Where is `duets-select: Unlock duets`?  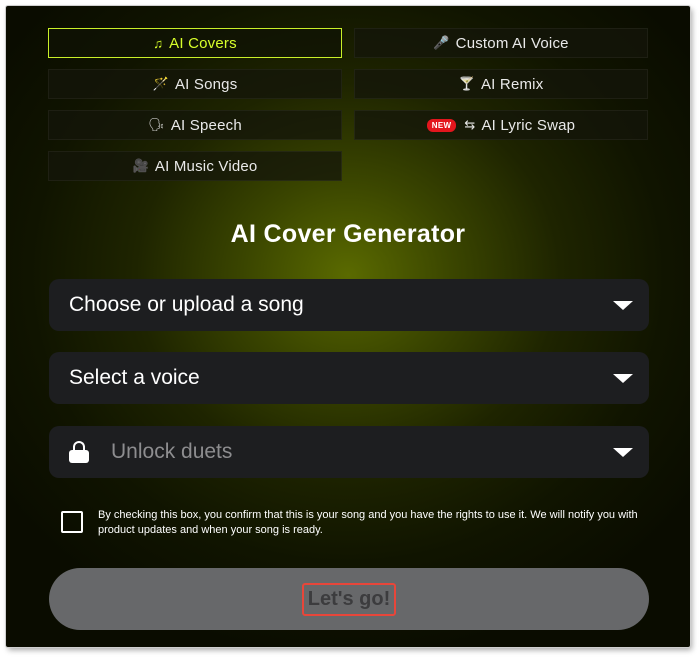
duets-select: Unlock duets is located at coordinates (349, 452).